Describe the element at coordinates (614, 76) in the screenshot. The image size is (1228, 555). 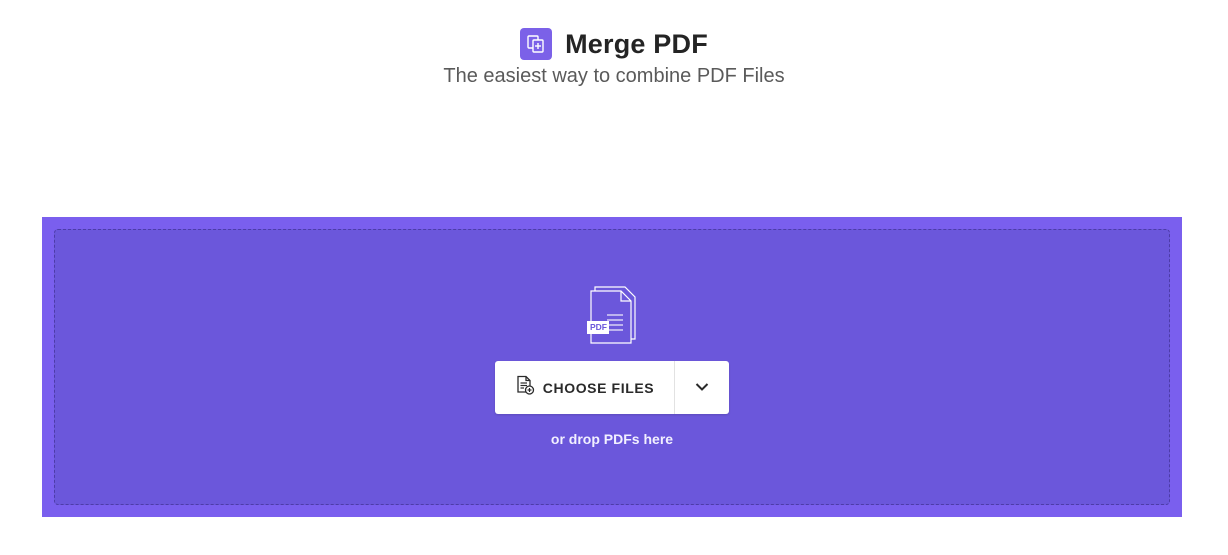
I see `page-subtitle: The easiest way to combine PDF Files` at that location.